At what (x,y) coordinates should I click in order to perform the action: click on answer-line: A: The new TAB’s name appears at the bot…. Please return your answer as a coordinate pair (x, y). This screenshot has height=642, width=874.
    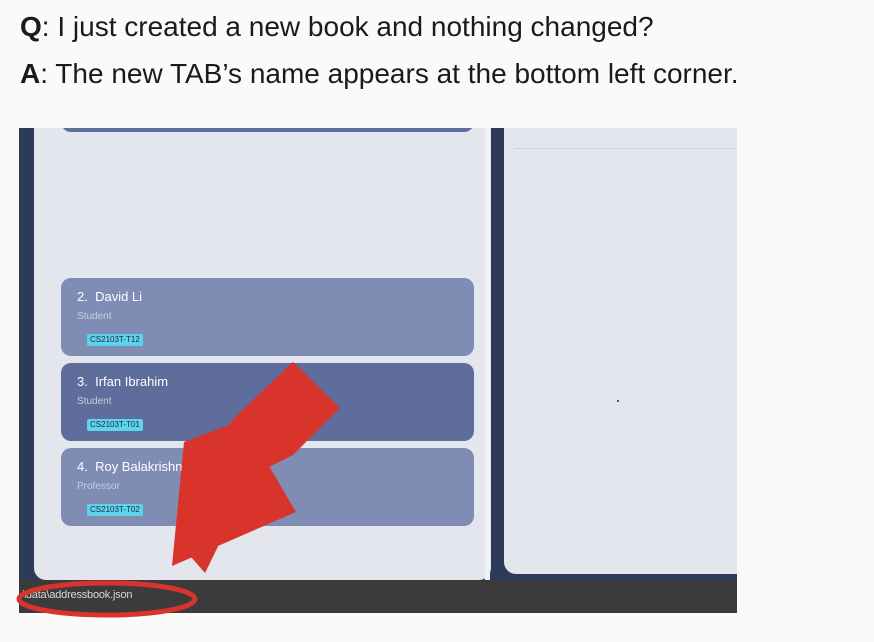
    Looking at the image, I should click on (379, 74).